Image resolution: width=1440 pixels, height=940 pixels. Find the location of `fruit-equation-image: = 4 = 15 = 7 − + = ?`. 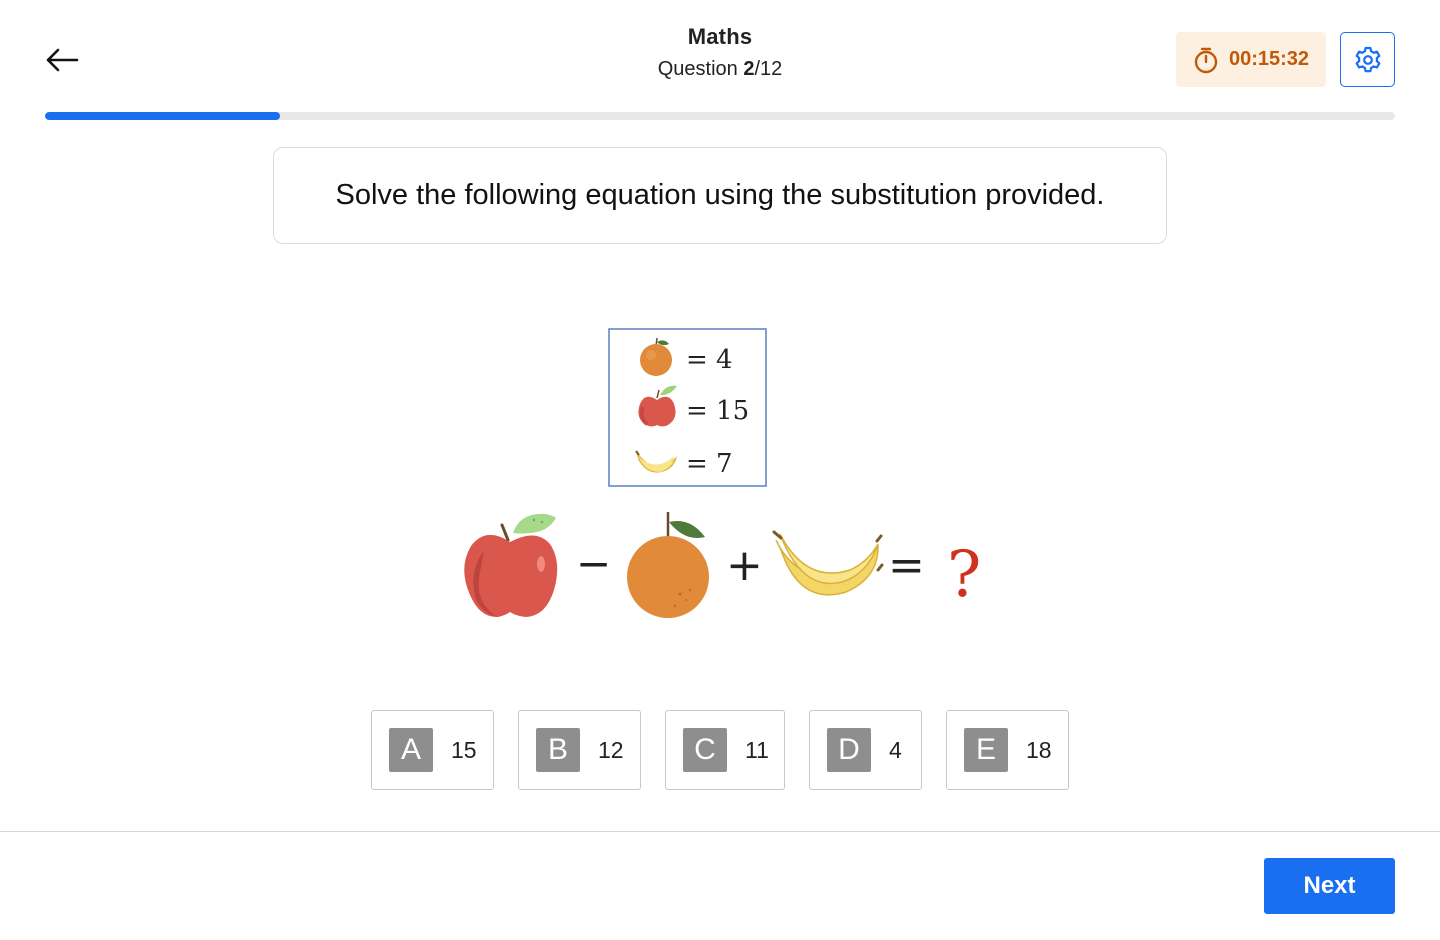

fruit-equation-image: = 4 = 15 = 7 − + = ? is located at coordinates (722, 473).